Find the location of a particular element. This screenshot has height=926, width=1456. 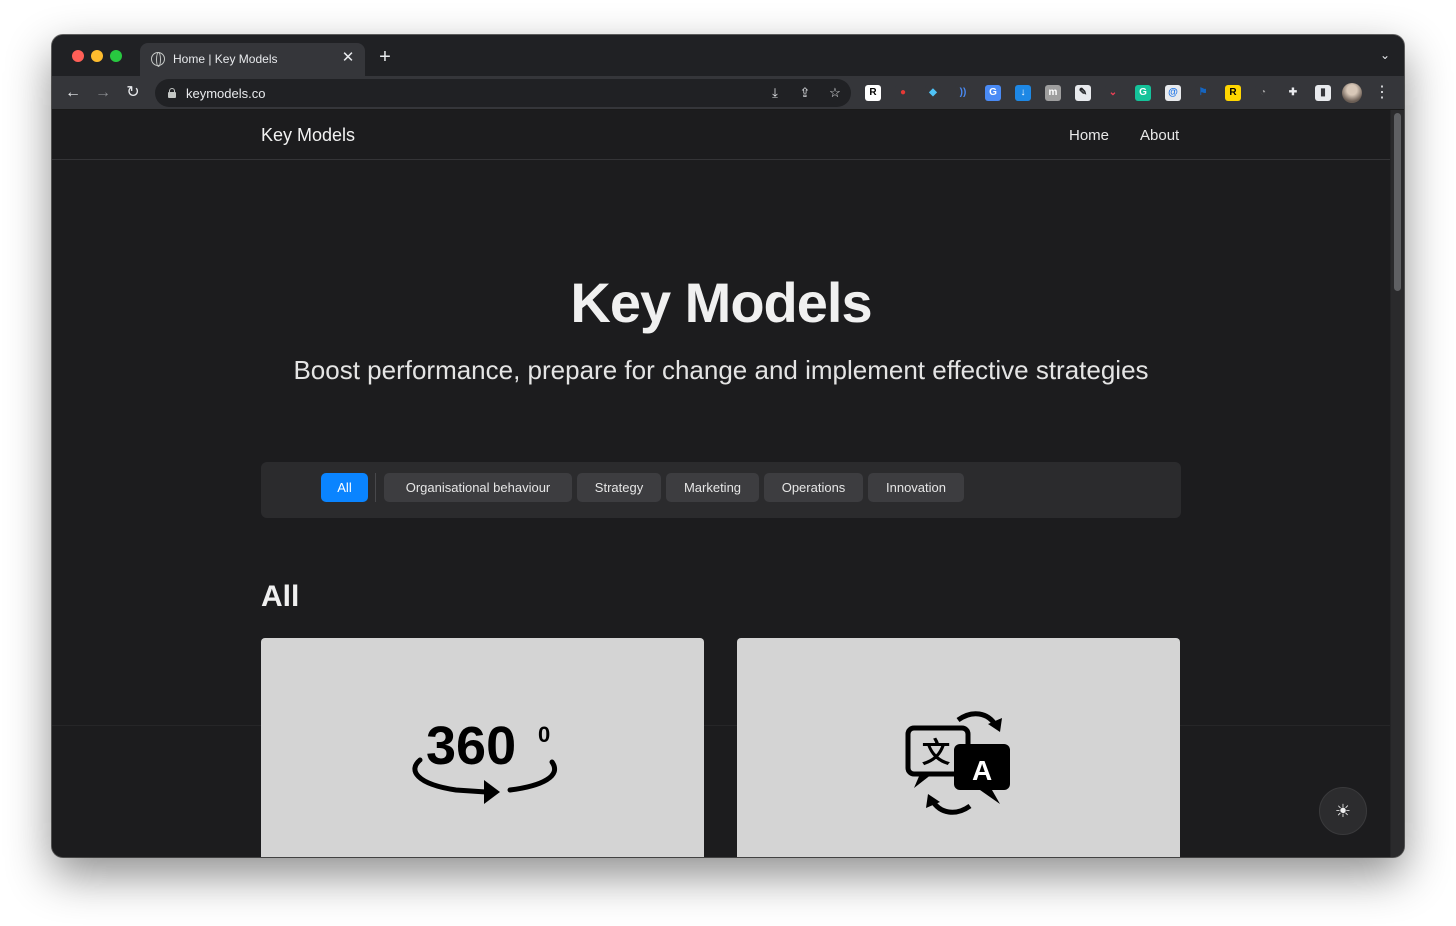

hero-title: Key Models is located at coordinates (721, 302).